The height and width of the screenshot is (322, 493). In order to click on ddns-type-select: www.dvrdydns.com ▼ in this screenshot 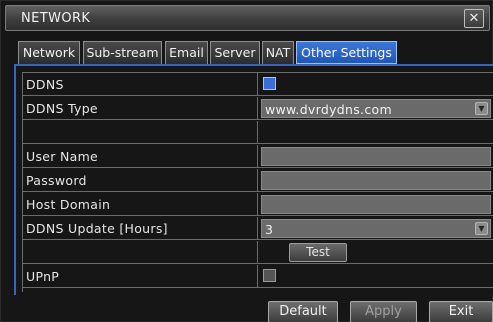, I will do `click(376, 108)`.